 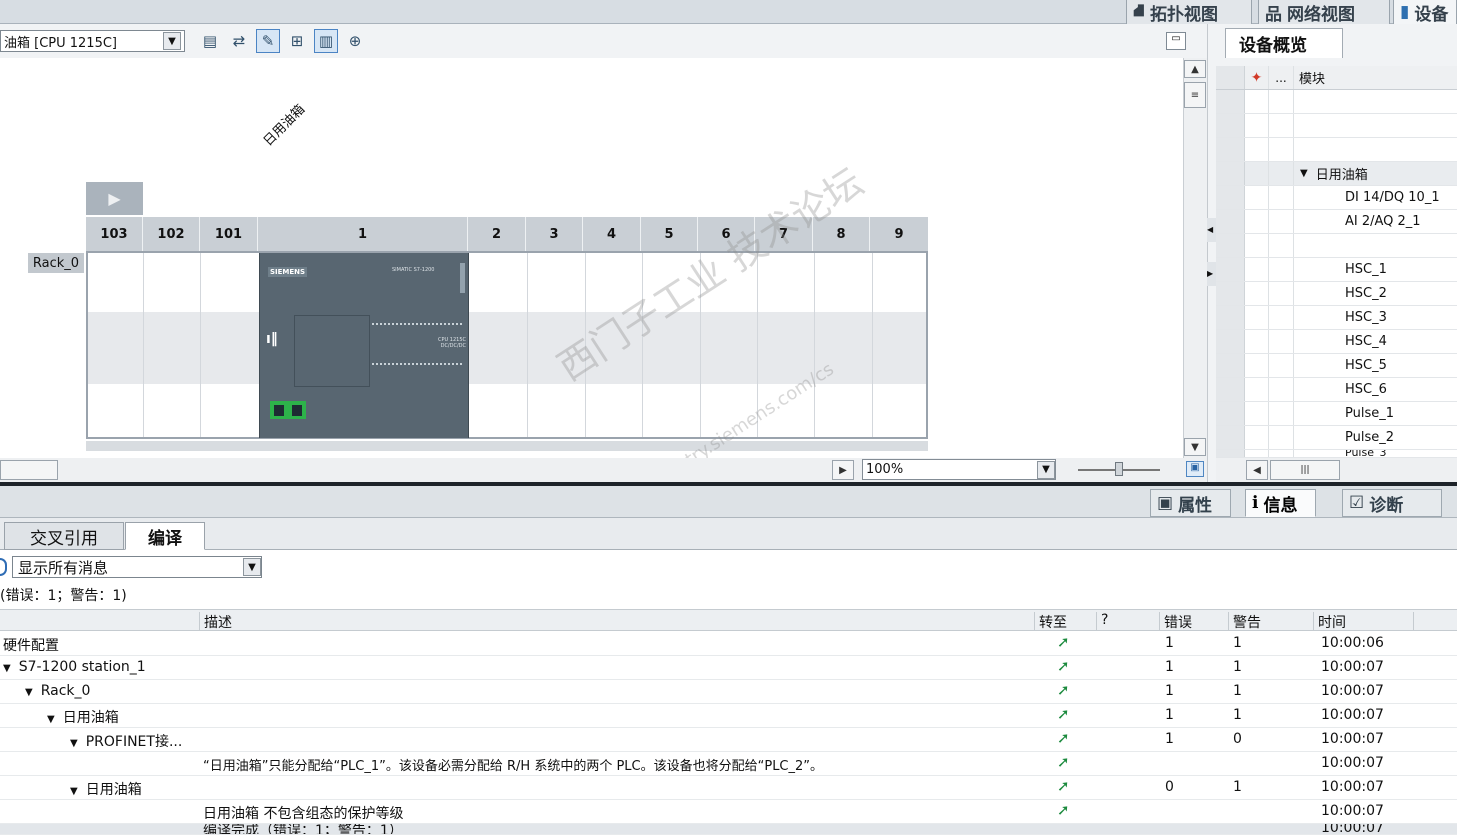 What do you see at coordinates (1336, 390) in the screenshot?
I see `overview-row: HSC_6` at bounding box center [1336, 390].